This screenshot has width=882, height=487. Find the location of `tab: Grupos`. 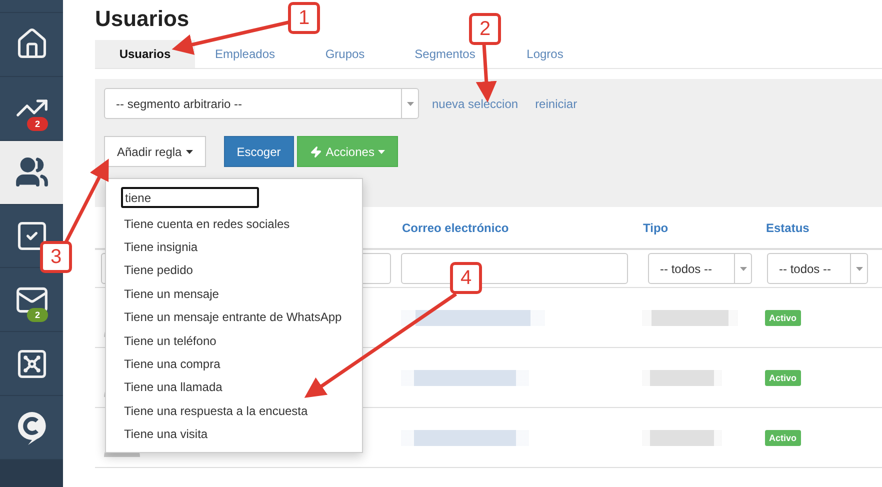

tab: Grupos is located at coordinates (345, 54).